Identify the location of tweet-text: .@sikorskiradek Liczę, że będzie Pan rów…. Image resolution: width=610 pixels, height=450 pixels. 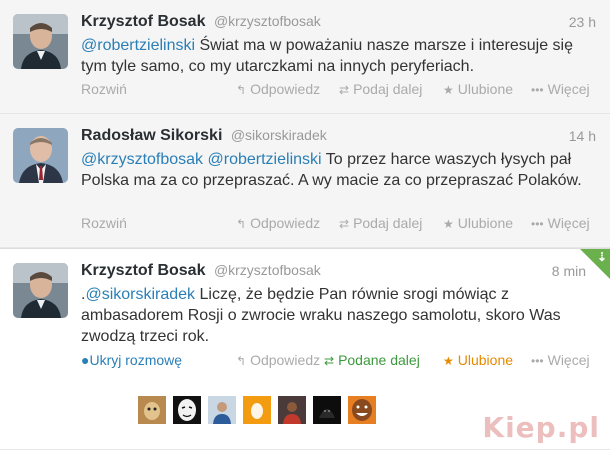
(336, 315).